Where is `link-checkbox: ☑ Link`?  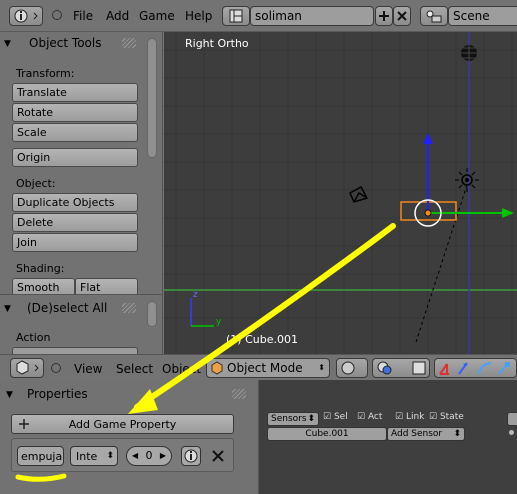
link-checkbox: ☑ Link is located at coordinates (409, 417).